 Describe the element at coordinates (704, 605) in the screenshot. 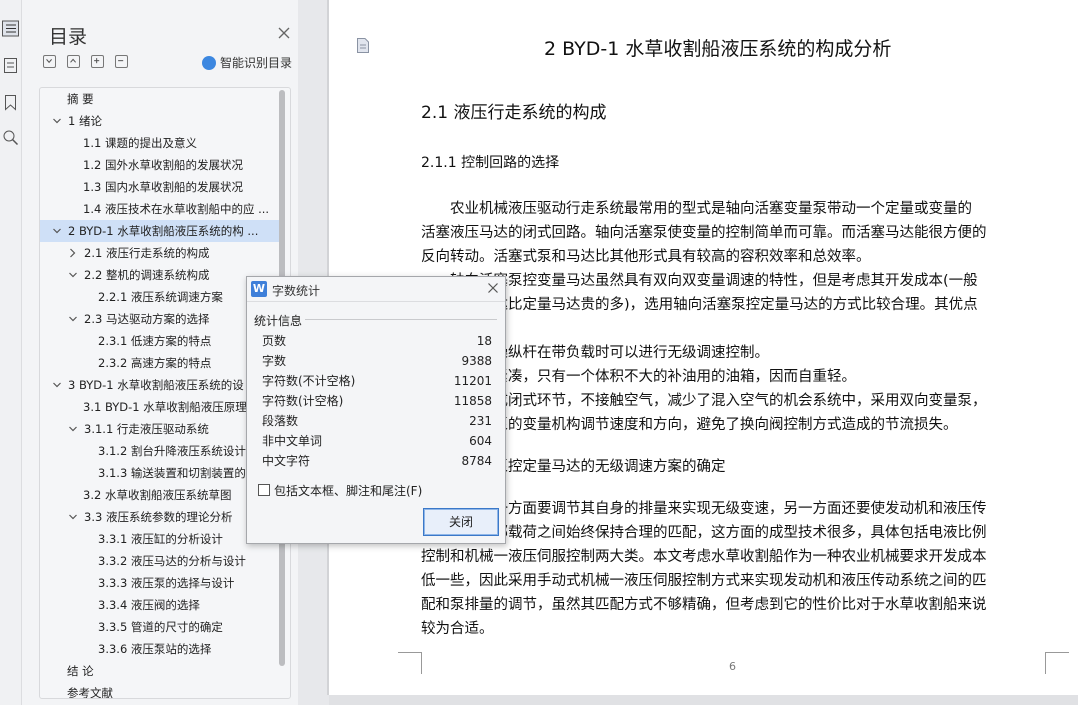

I see `body-line: 配和泵排量的调节，虽然其匹配方式不够精确，但考虑到它的性价比对于水草收割船来说` at that location.